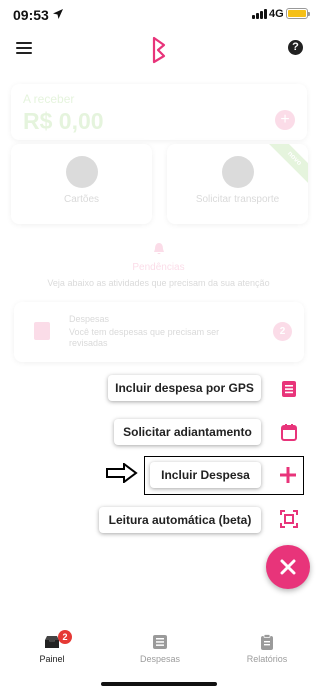 Image resolution: width=320 pixels, height=690 pixels. I want to click on scan-icon, so click(289, 519).